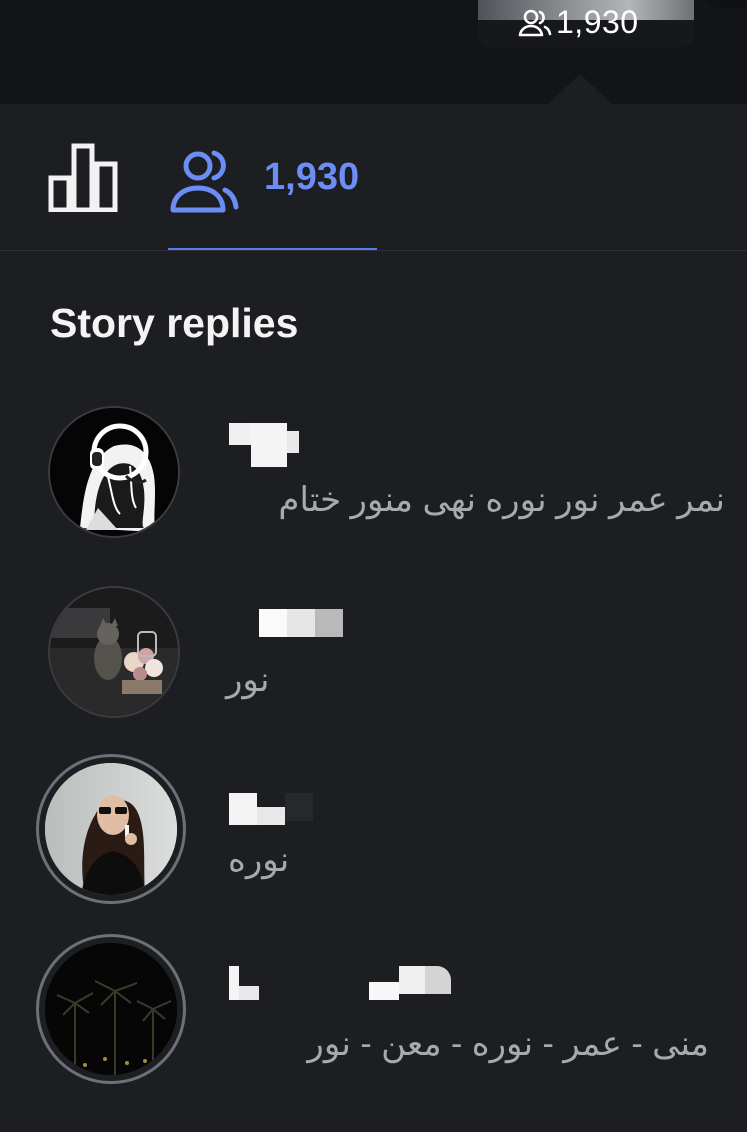  Describe the element at coordinates (501, 500) in the screenshot. I see `reply-message: نمر عمر نور نوره نهى منور ختام` at that location.